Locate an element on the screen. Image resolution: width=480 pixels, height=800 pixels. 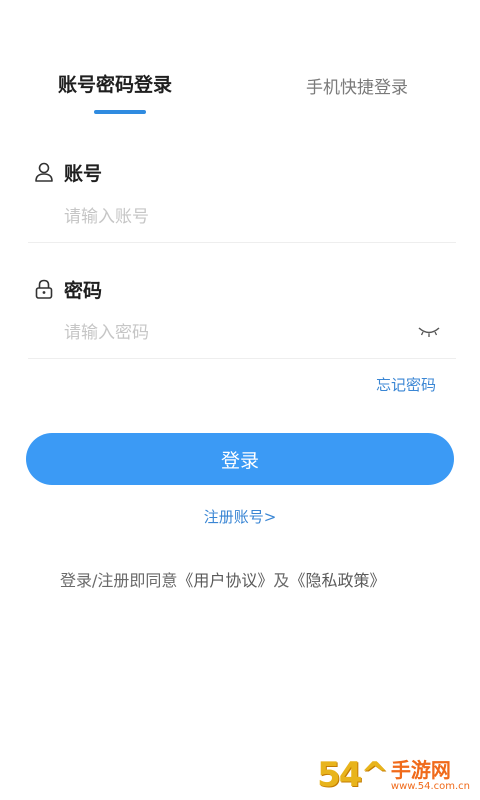
agreement-and: 及 is located at coordinates (281, 580).